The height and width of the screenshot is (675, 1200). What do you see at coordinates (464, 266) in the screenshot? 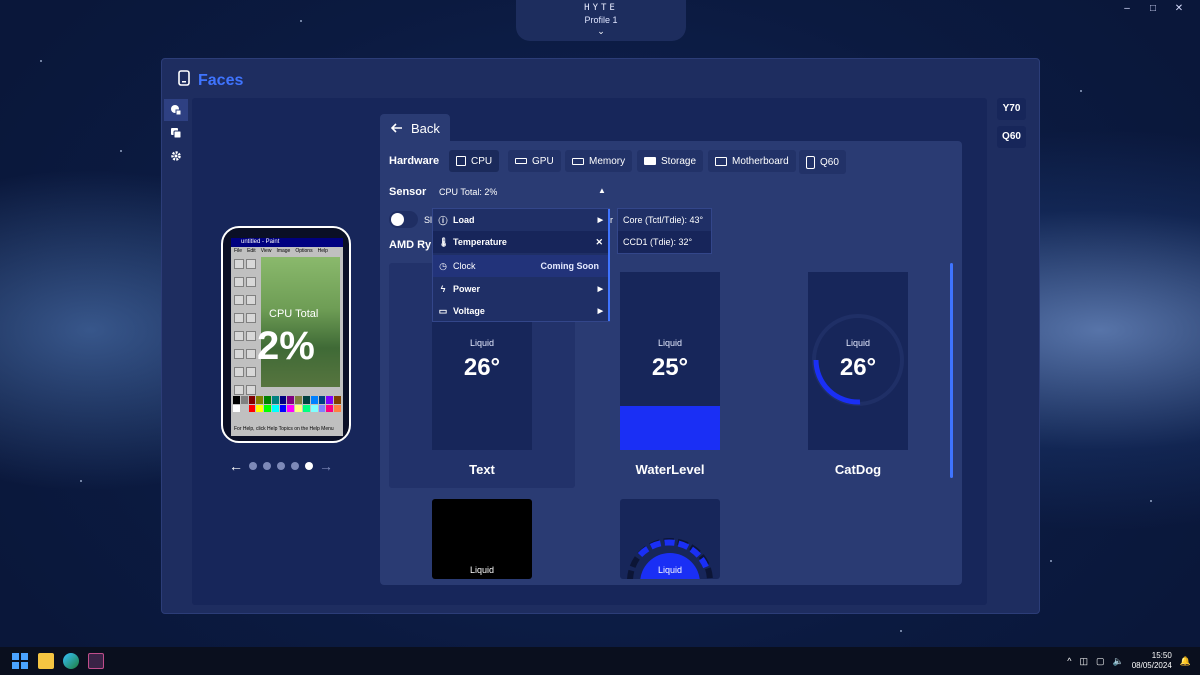
I see `menu-item-label: Clock` at bounding box center [464, 266].